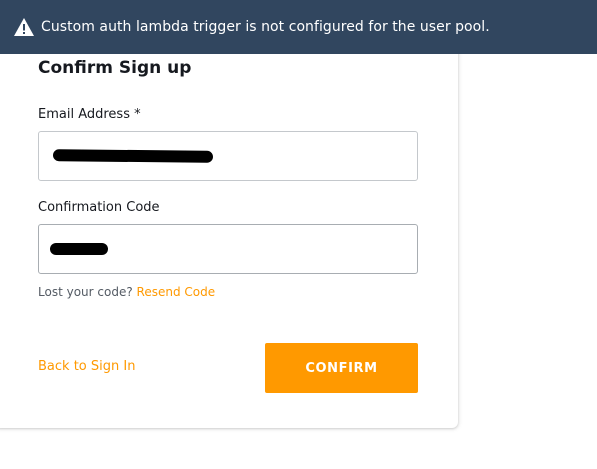  What do you see at coordinates (228, 156) in the screenshot?
I see `email-field` at bounding box center [228, 156].